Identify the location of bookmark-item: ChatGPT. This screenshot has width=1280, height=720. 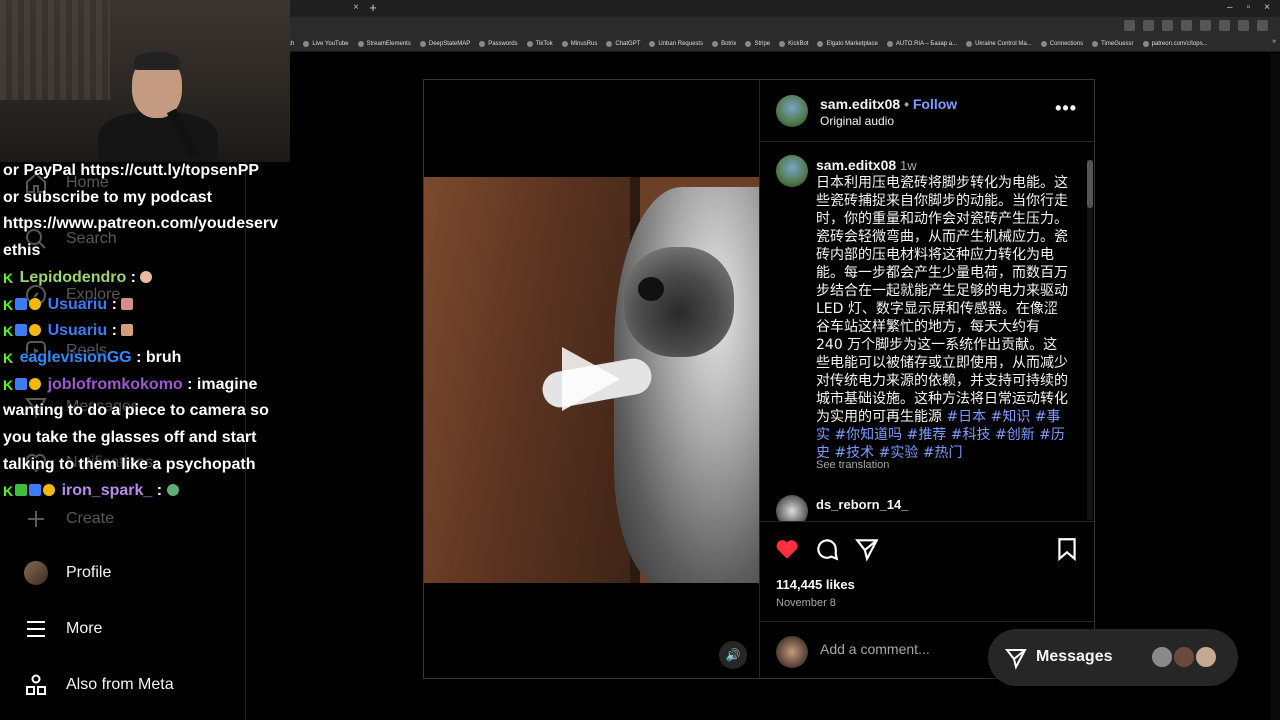
(623, 43).